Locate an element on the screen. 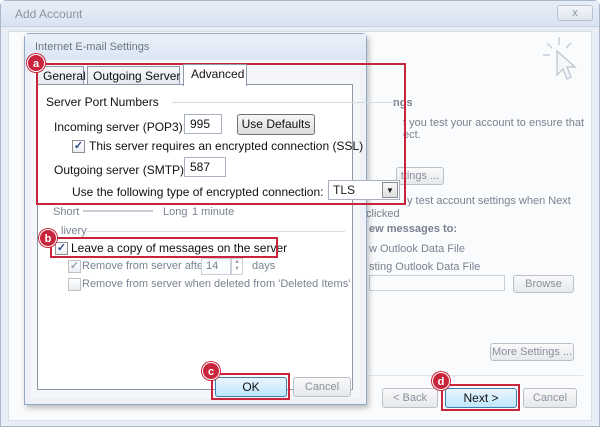 The image size is (600, 427). days-label: days is located at coordinates (264, 266).